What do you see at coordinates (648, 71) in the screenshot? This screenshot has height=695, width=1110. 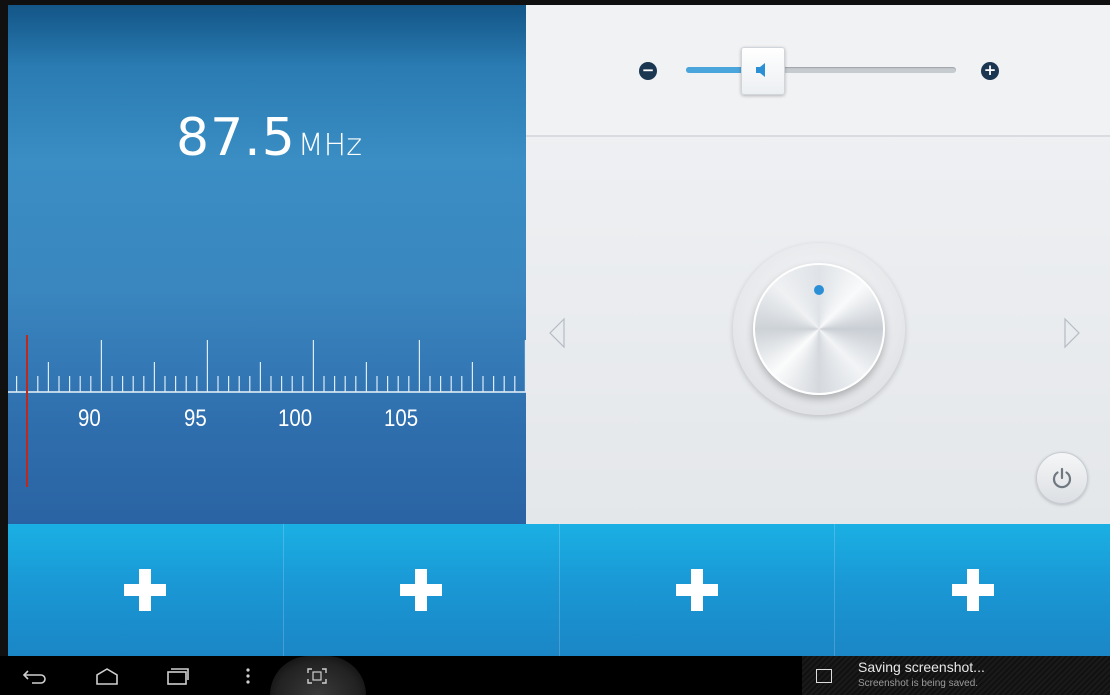 I see `volume-down-button: −` at bounding box center [648, 71].